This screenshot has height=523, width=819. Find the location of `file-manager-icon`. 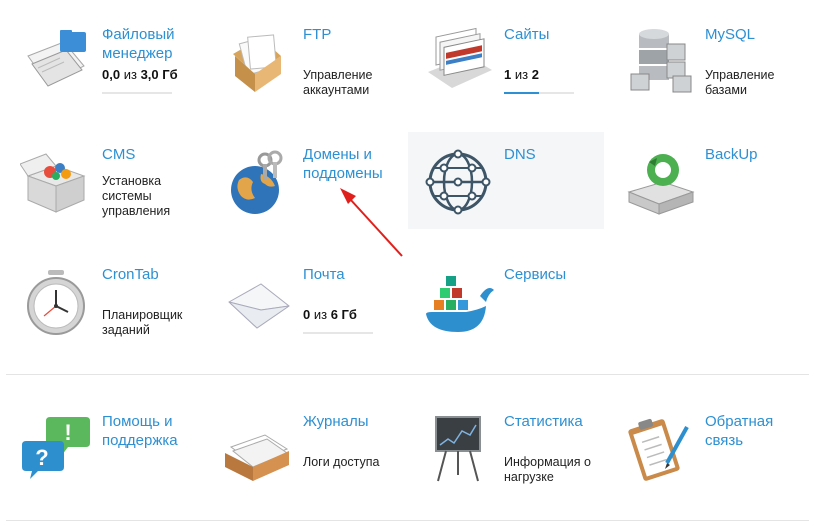

file-manager-icon is located at coordinates (56, 58).